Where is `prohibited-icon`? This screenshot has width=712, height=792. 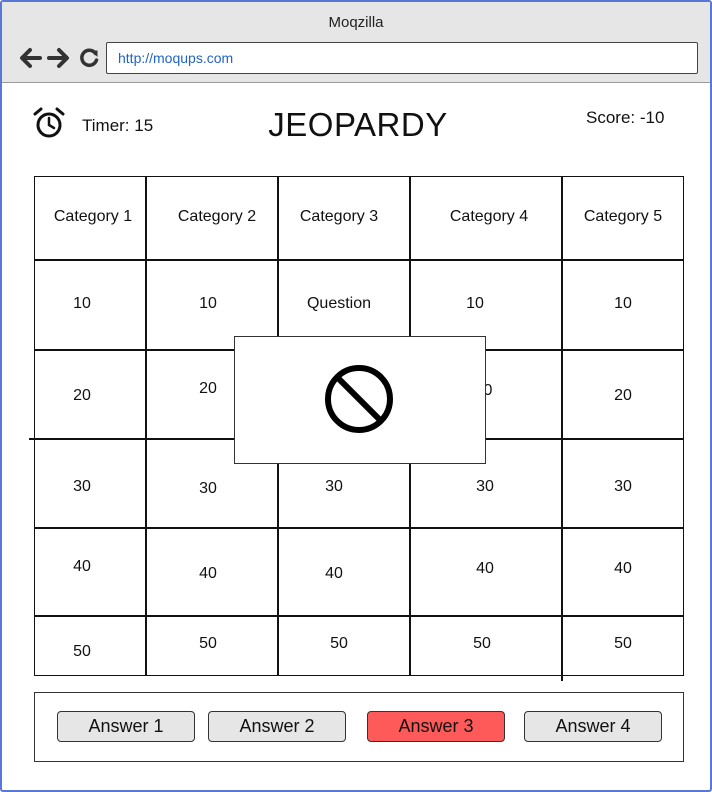 prohibited-icon is located at coordinates (359, 399).